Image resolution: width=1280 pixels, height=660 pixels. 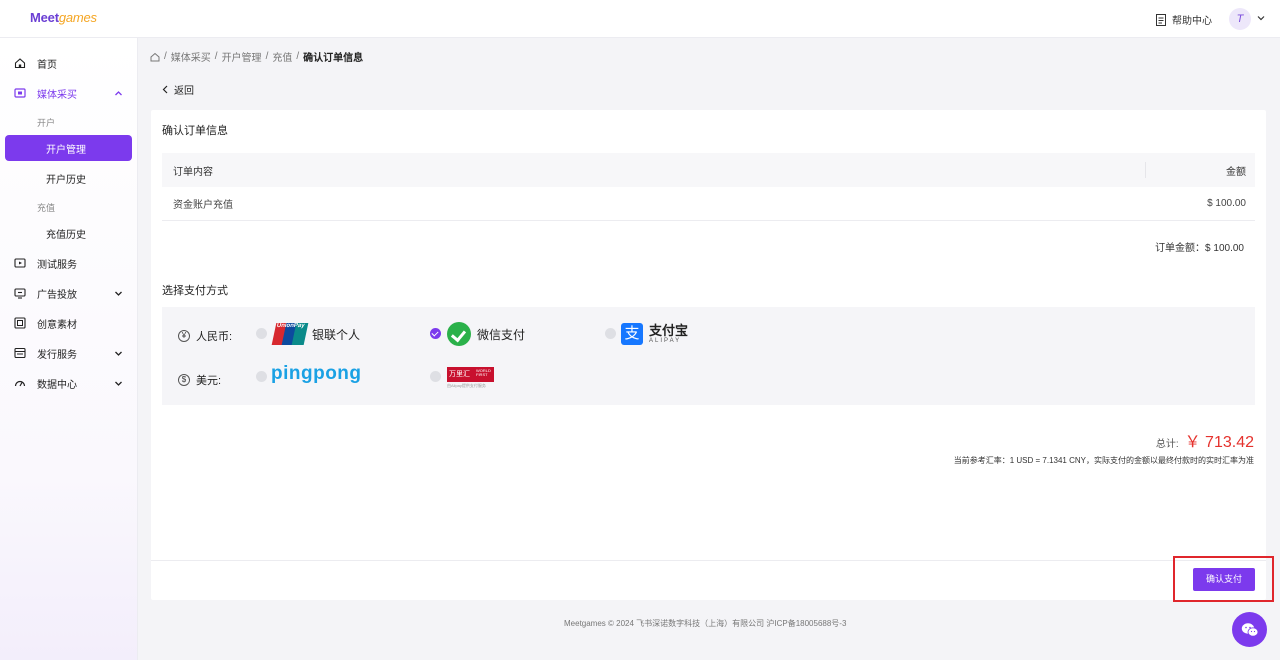 What do you see at coordinates (193, 172) in the screenshot?
I see `col-content-header: 订单内容` at bounding box center [193, 172].